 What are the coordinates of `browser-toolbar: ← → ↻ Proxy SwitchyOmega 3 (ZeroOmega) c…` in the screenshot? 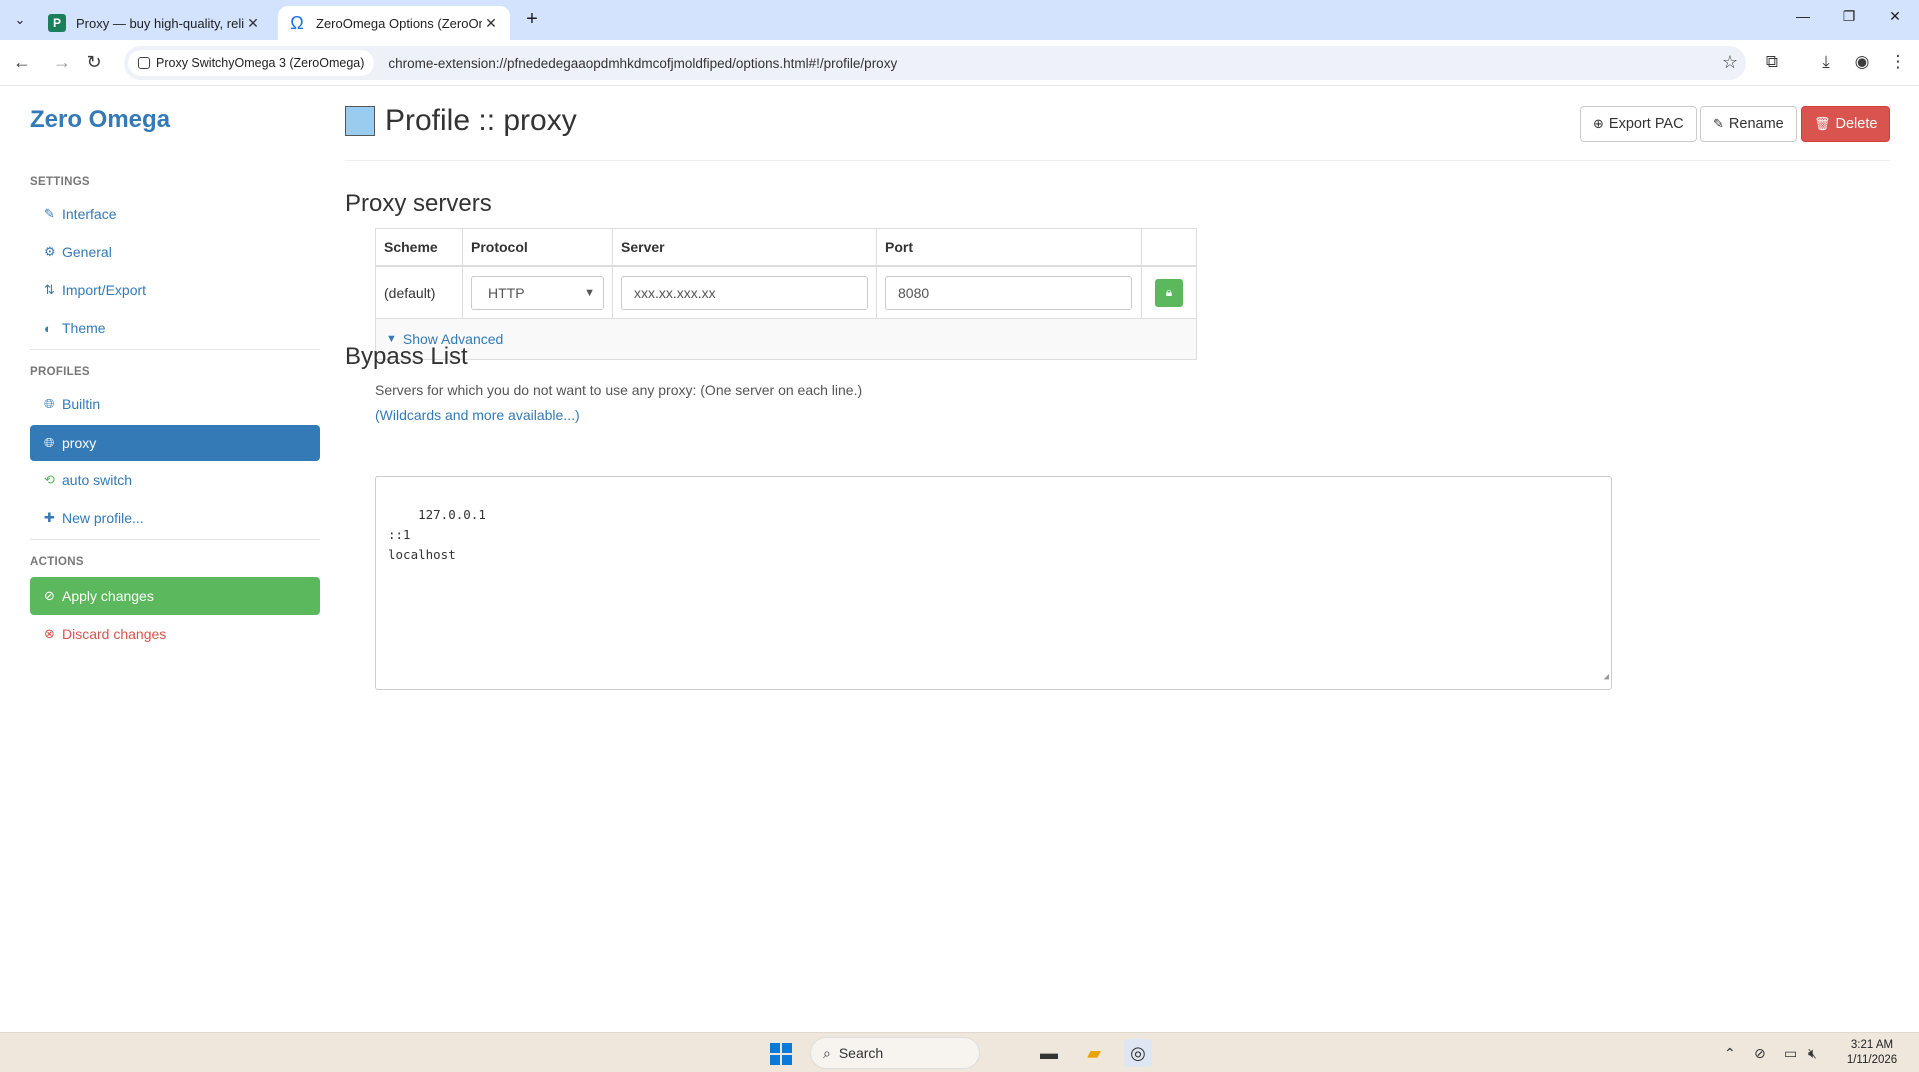 It's located at (959, 63).